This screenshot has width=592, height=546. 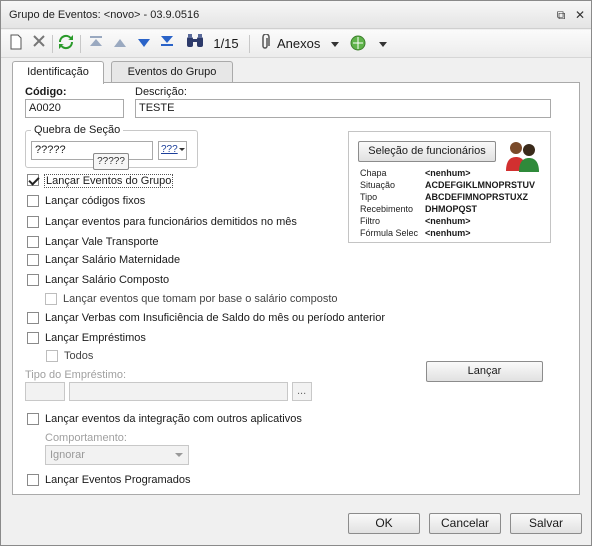 What do you see at coordinates (111, 161) in the screenshot?
I see `quebra-secao-tooltip: ?????` at bounding box center [111, 161].